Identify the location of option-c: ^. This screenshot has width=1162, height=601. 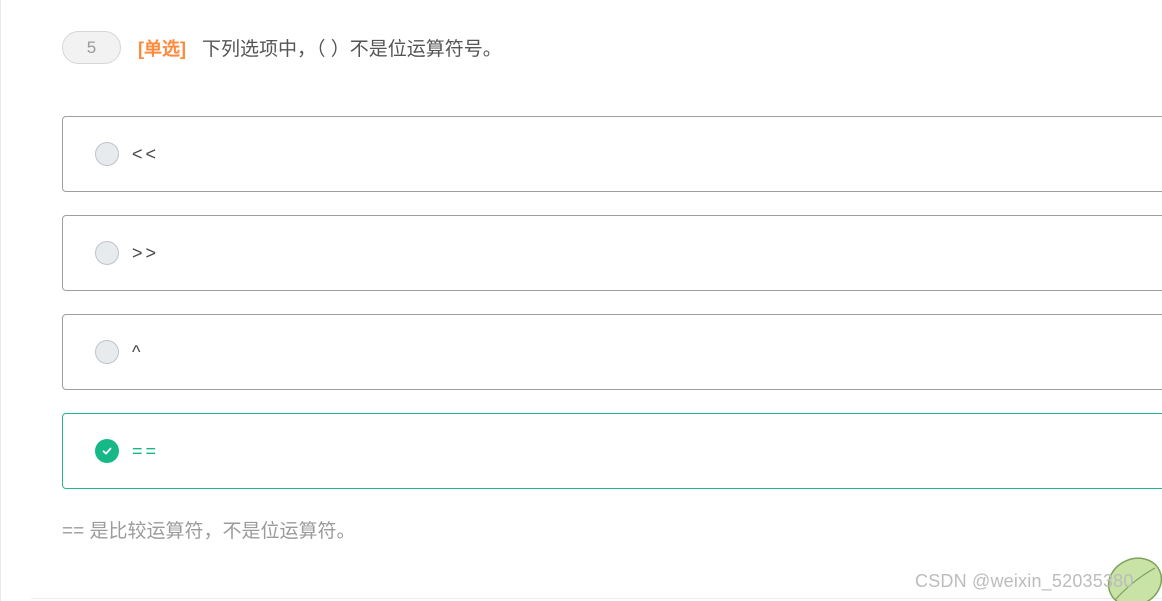
(612, 352).